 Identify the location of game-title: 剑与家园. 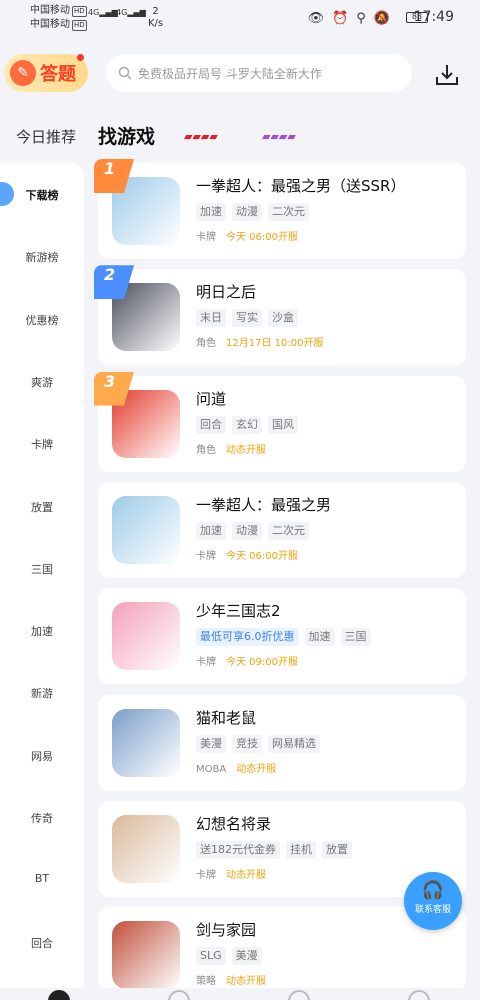
(226, 929).